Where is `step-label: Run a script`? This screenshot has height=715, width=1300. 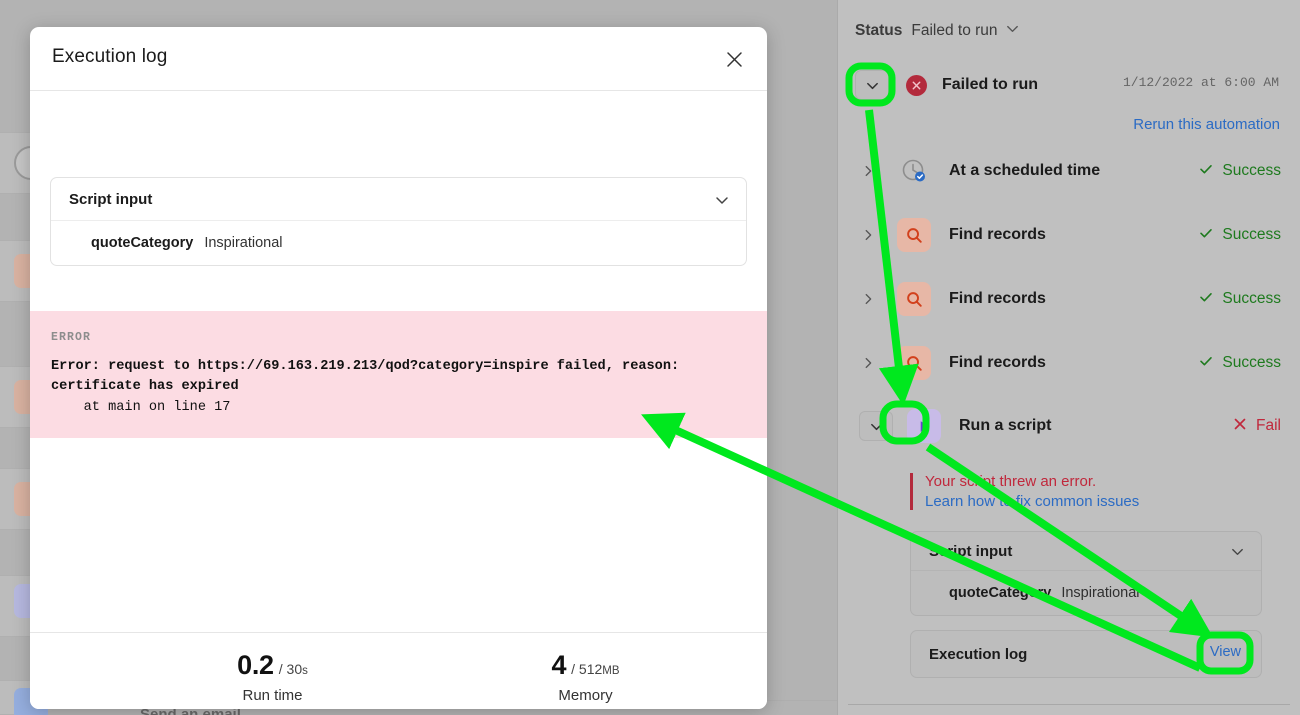
step-label: Run a script is located at coordinates (1005, 425).